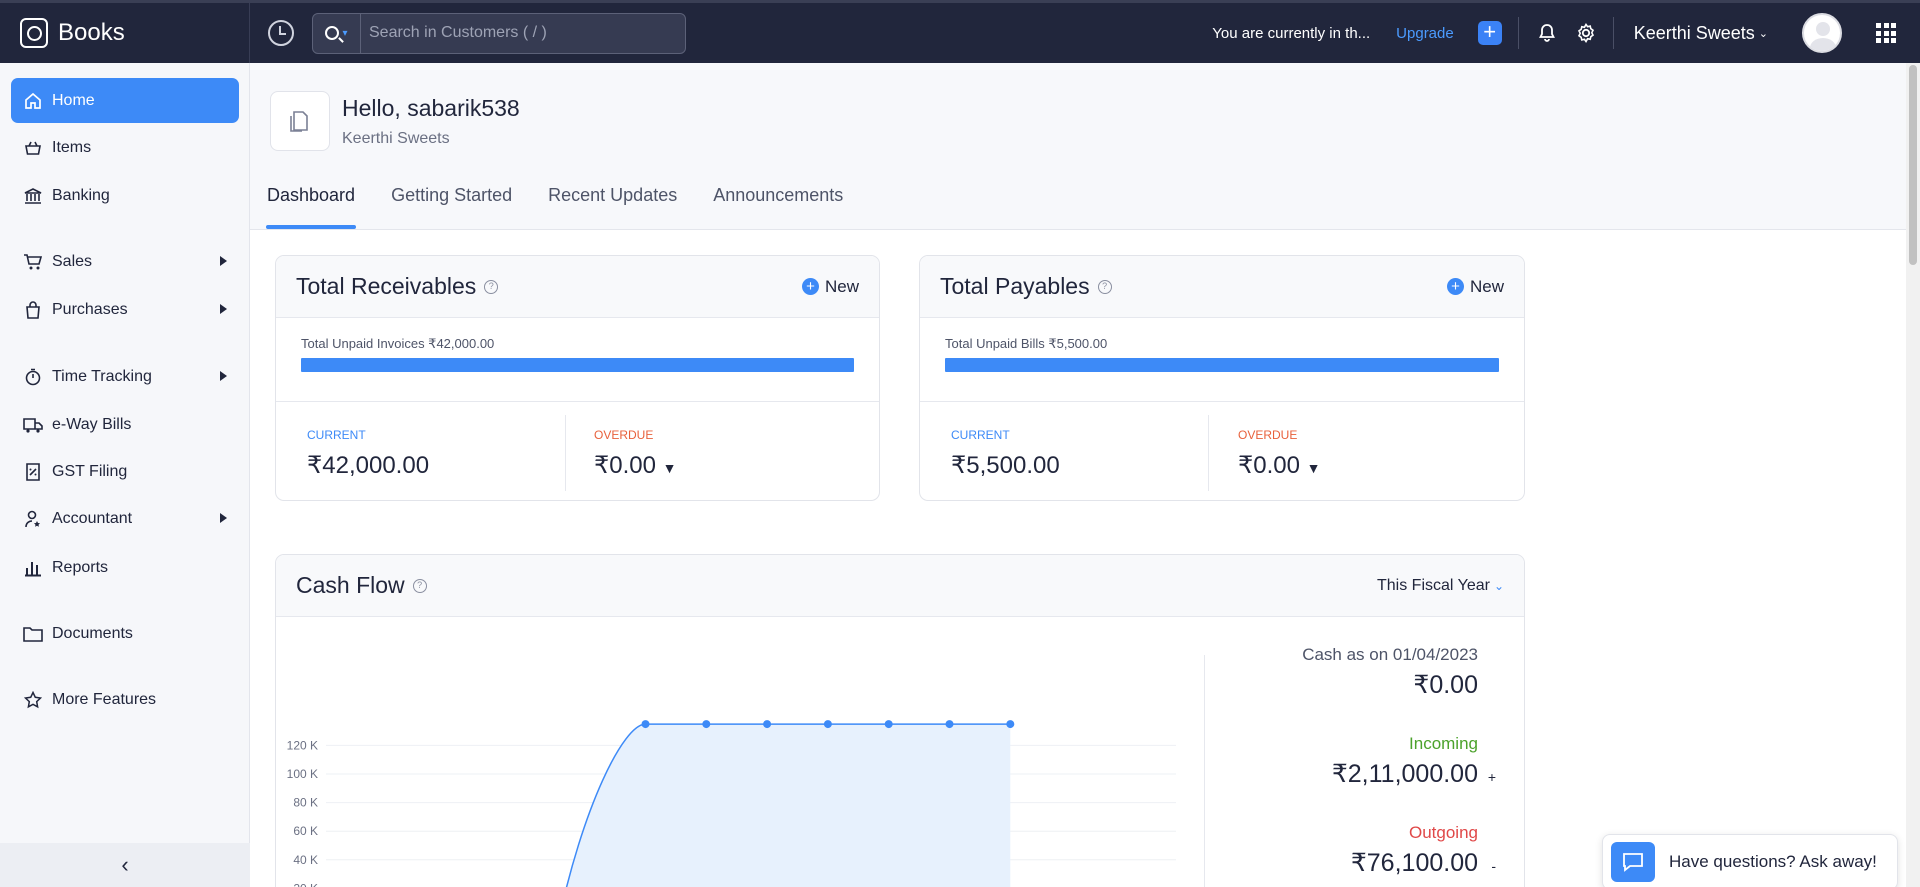 The image size is (1920, 887). I want to click on org-name: Keerthi Sweets, so click(396, 138).